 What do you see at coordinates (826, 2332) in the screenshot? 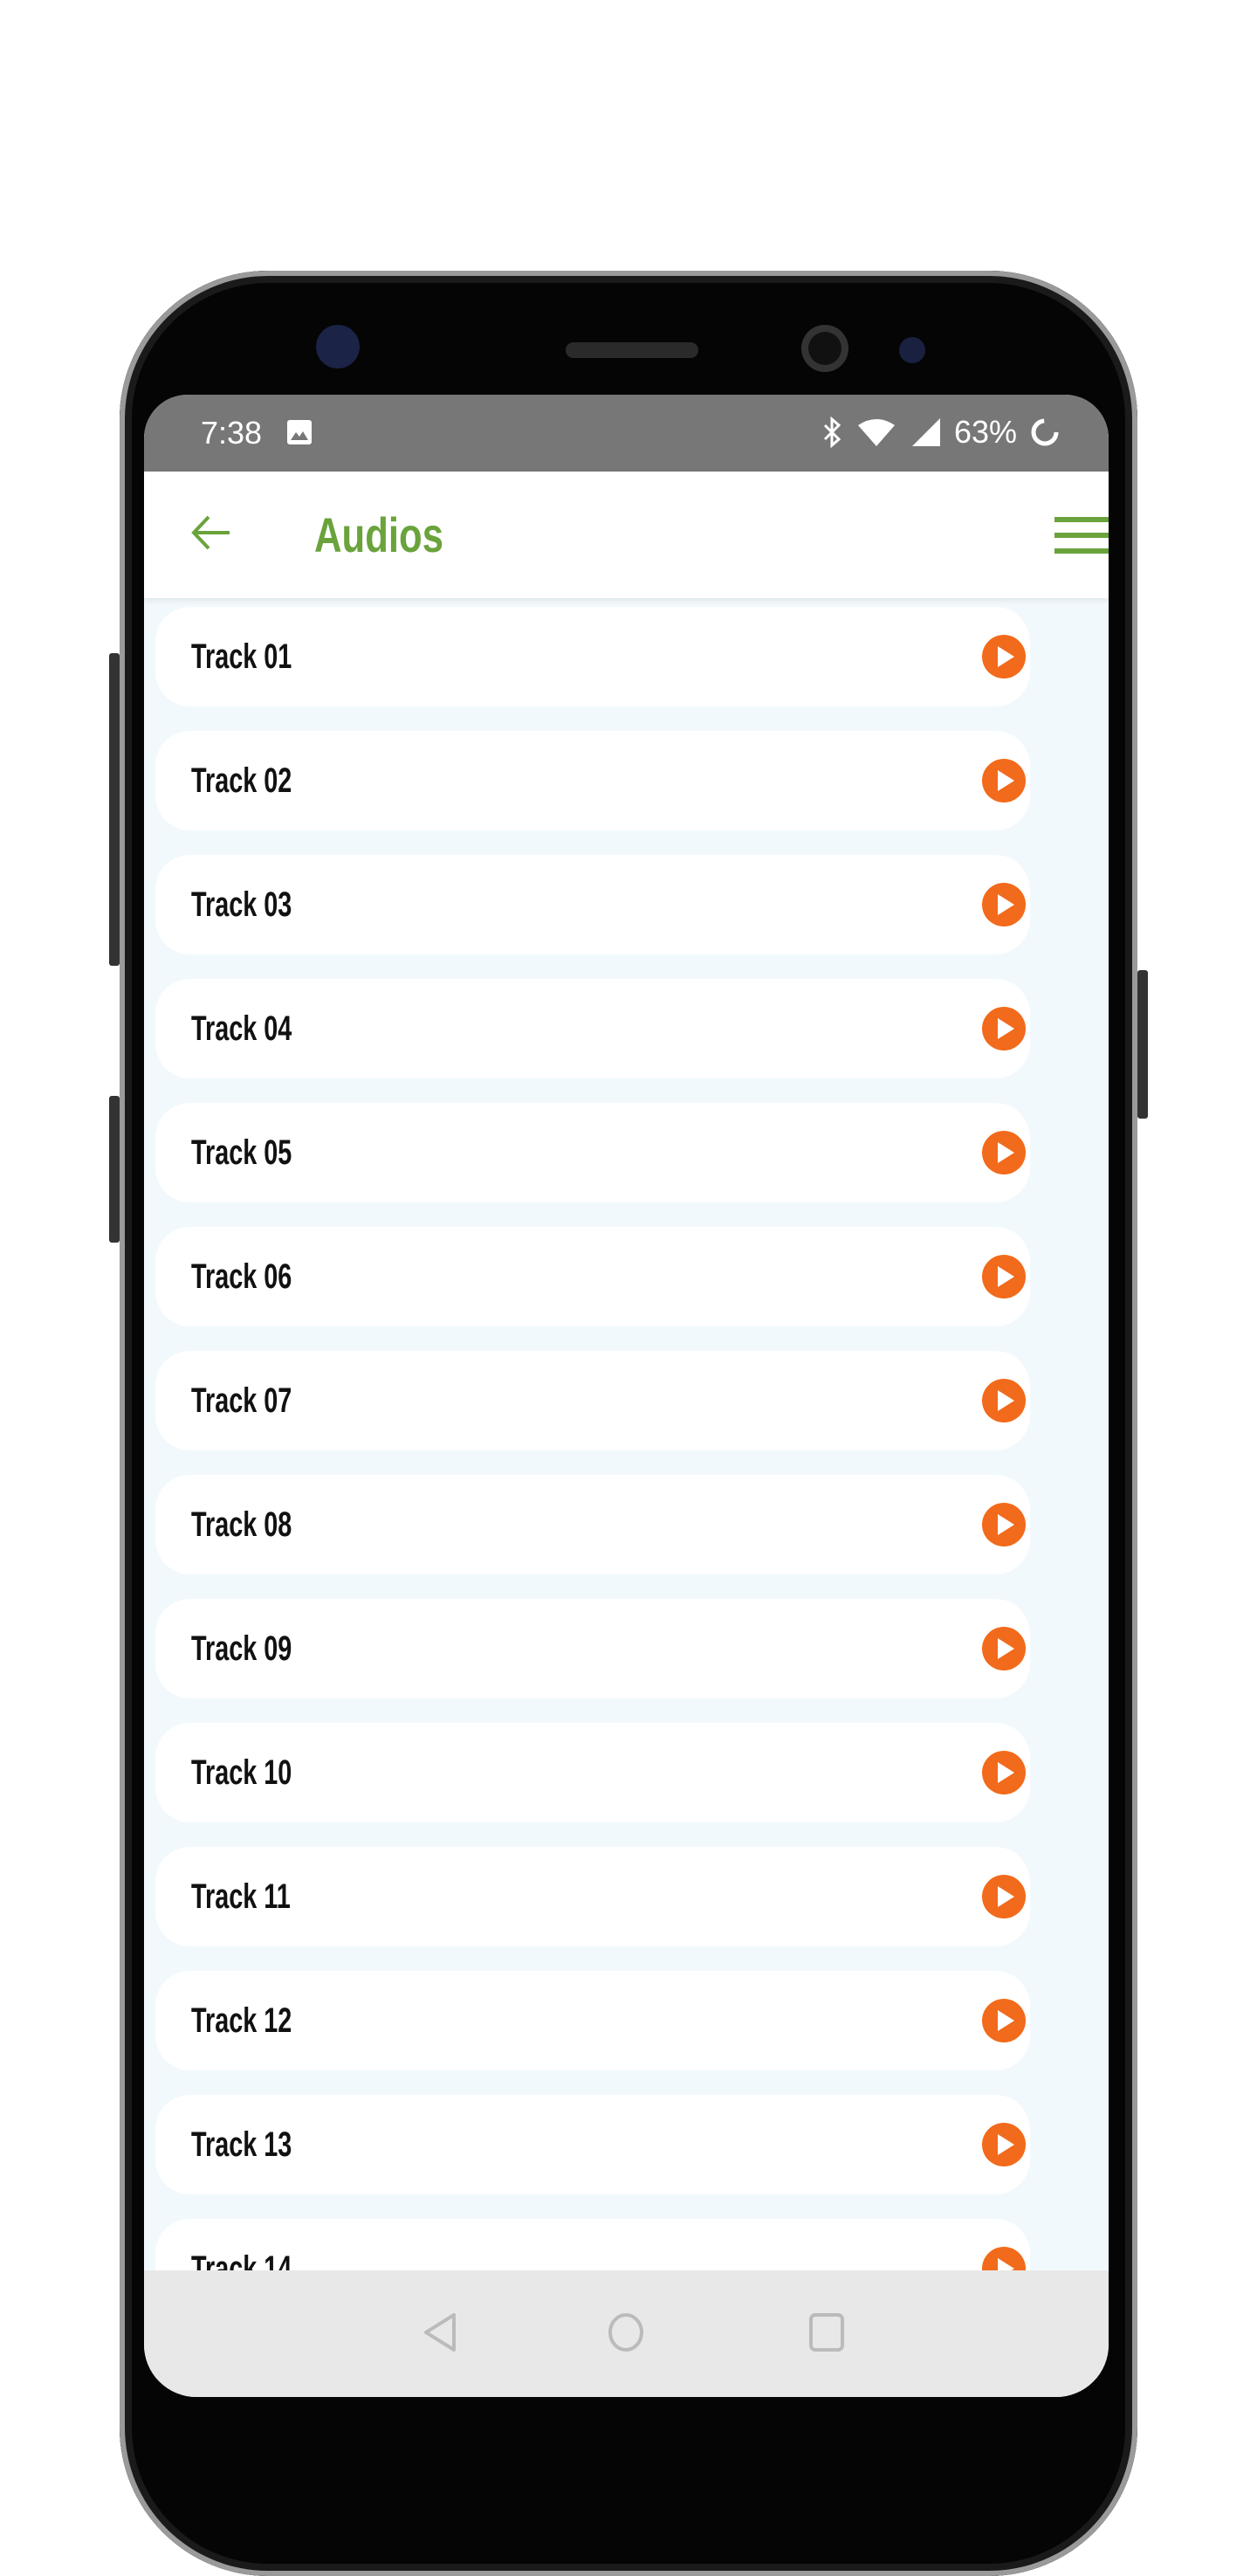
I see `recents-square-icon` at bounding box center [826, 2332].